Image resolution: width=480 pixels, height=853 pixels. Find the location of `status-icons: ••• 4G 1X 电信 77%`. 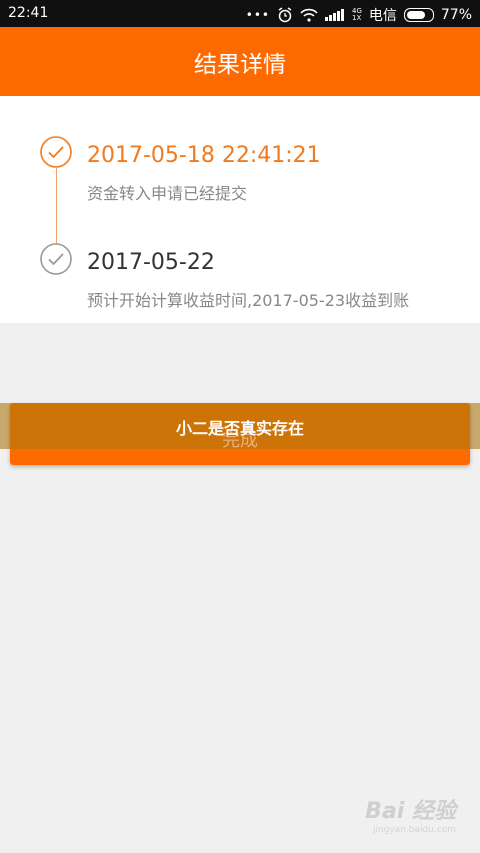

status-icons: ••• 4G 1X 电信 77% is located at coordinates (359, 15).